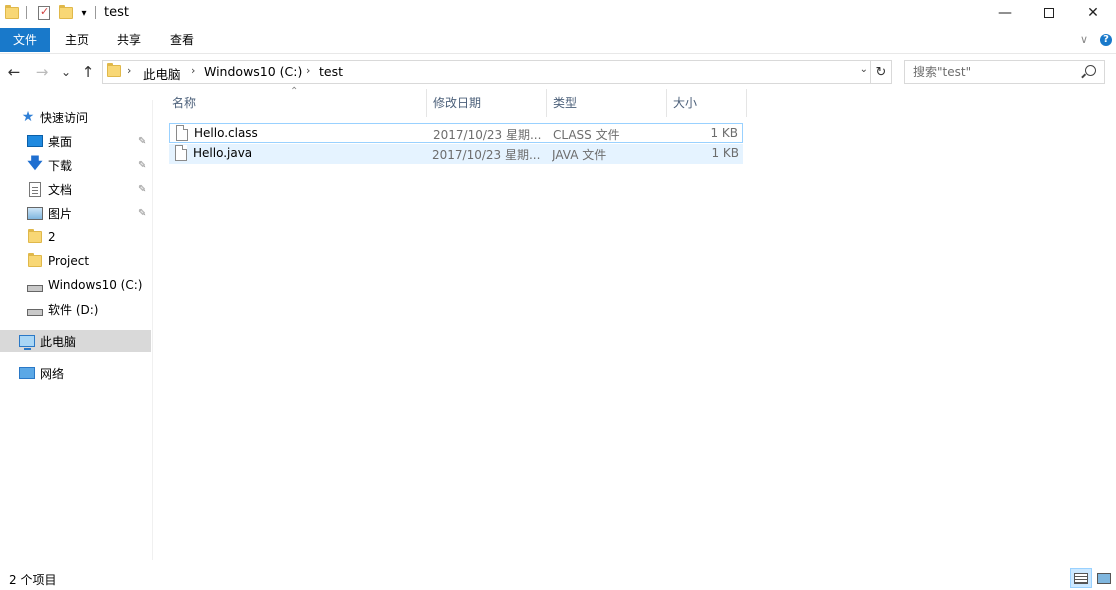 This screenshot has height=590, width=1116. What do you see at coordinates (25, 40) in the screenshot?
I see `tab-file: 文件` at bounding box center [25, 40].